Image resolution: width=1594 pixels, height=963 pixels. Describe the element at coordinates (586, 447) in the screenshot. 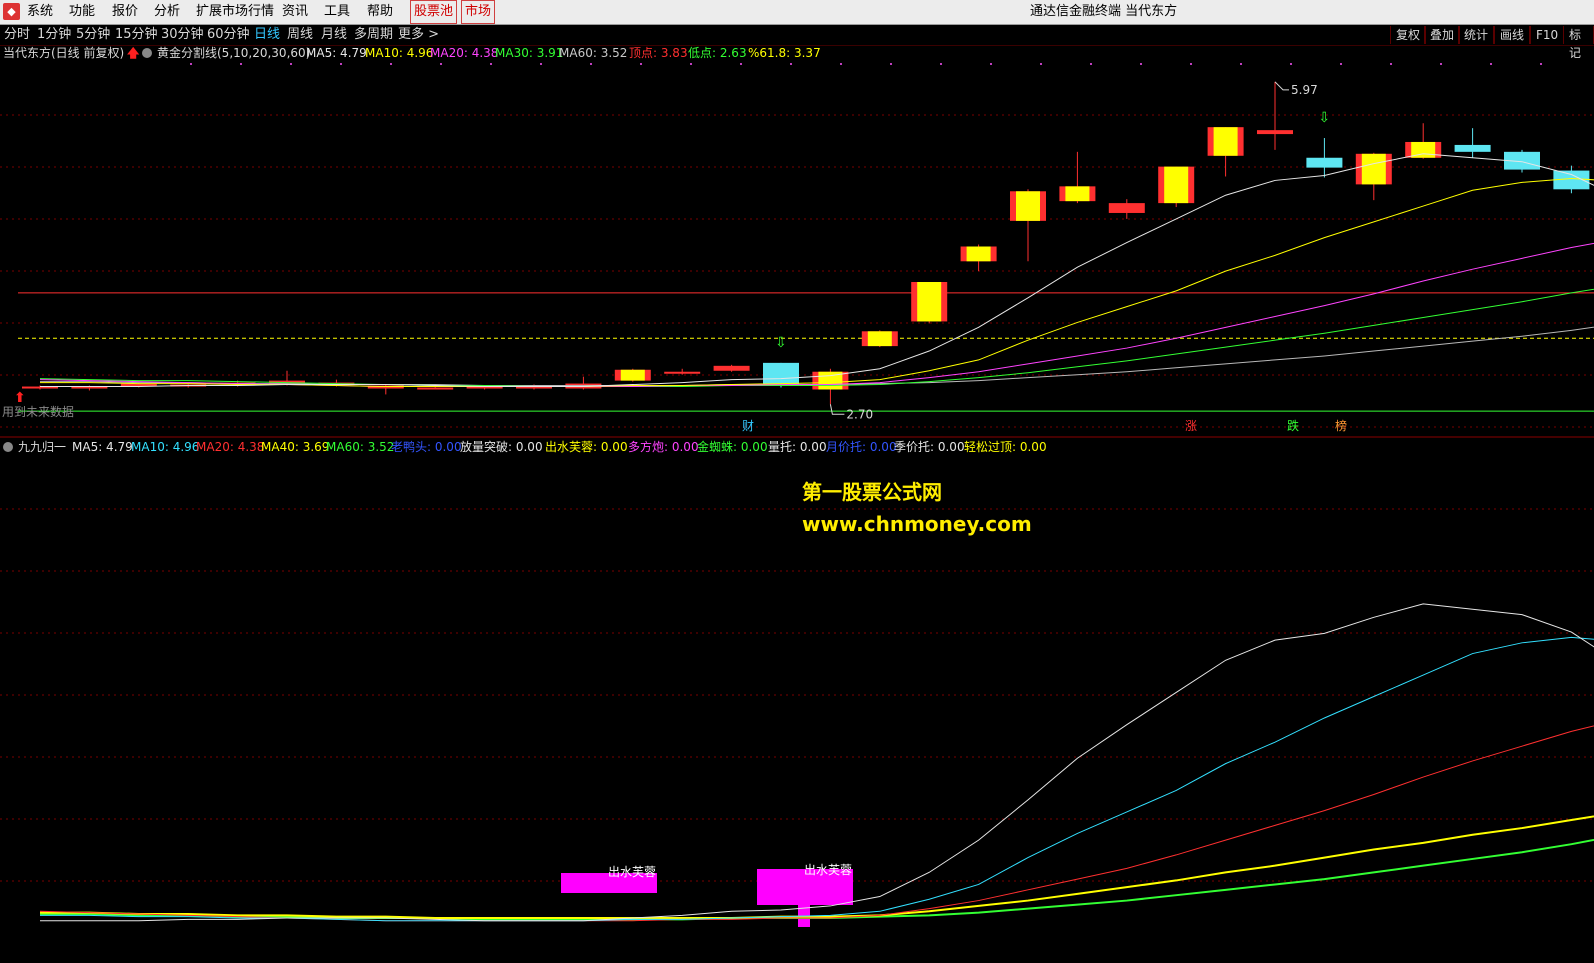

I see `sub-legend-item: 出水芙蓉: 0.00` at that location.